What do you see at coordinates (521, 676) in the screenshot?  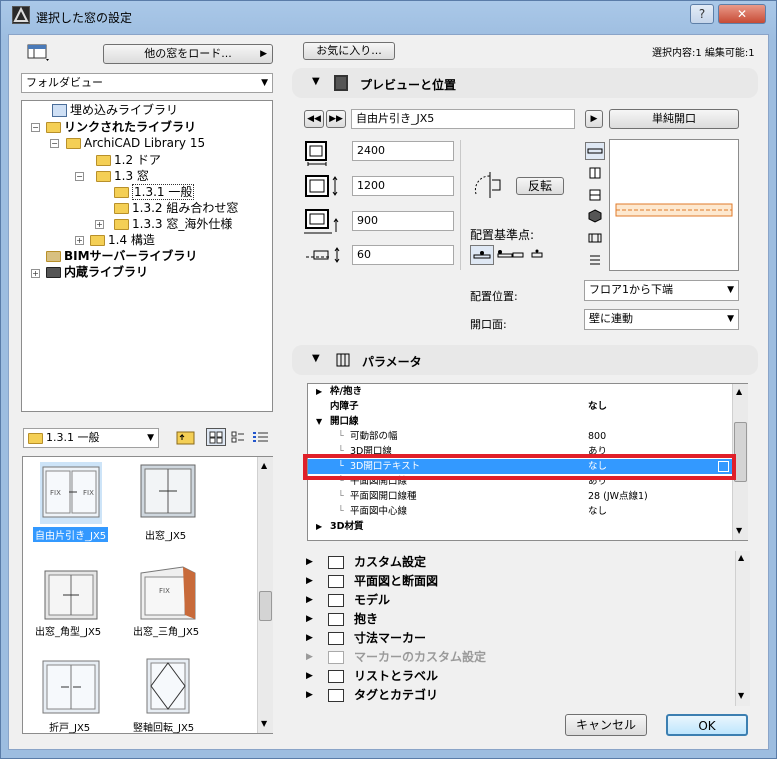 I see `section-list-label: ▶ リストとラベル` at bounding box center [521, 676].